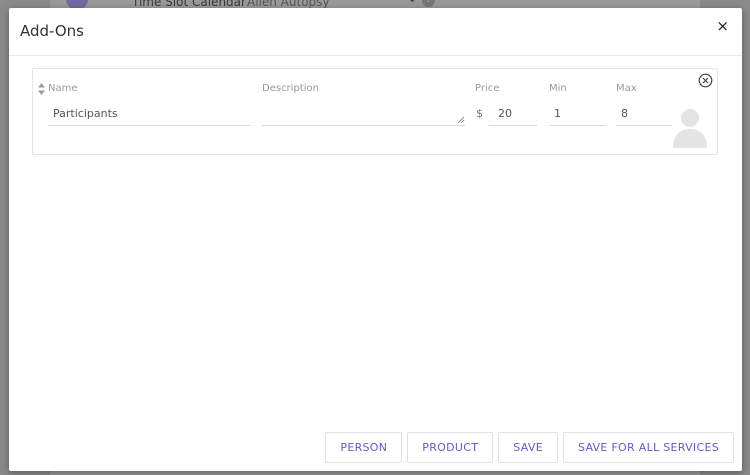  Describe the element at coordinates (428, 3) in the screenshot. I see `background-help-icon: ?` at that location.